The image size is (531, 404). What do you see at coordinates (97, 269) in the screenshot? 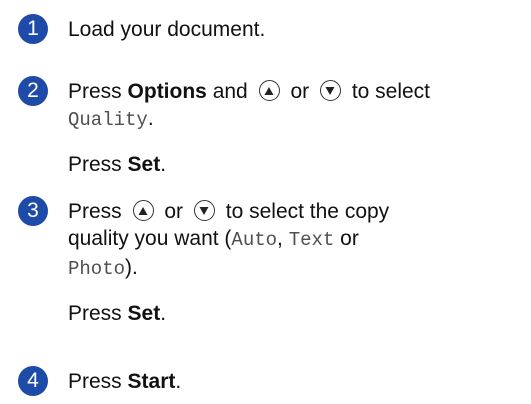
I see `option-photo: Photo` at bounding box center [97, 269].